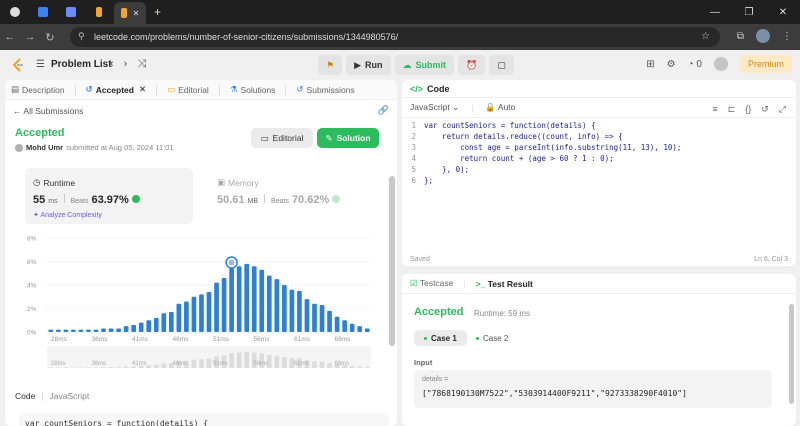 Image resolution: width=800 pixels, height=426 pixels. What do you see at coordinates (10, 37) in the screenshot?
I see `back-icon: ←` at bounding box center [10, 37].